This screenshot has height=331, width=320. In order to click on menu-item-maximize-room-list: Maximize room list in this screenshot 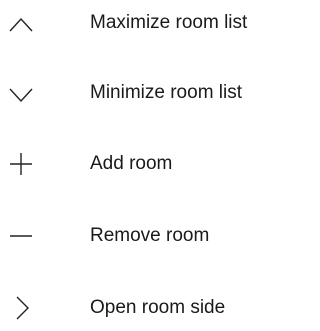, I will do `click(156, 23)`.